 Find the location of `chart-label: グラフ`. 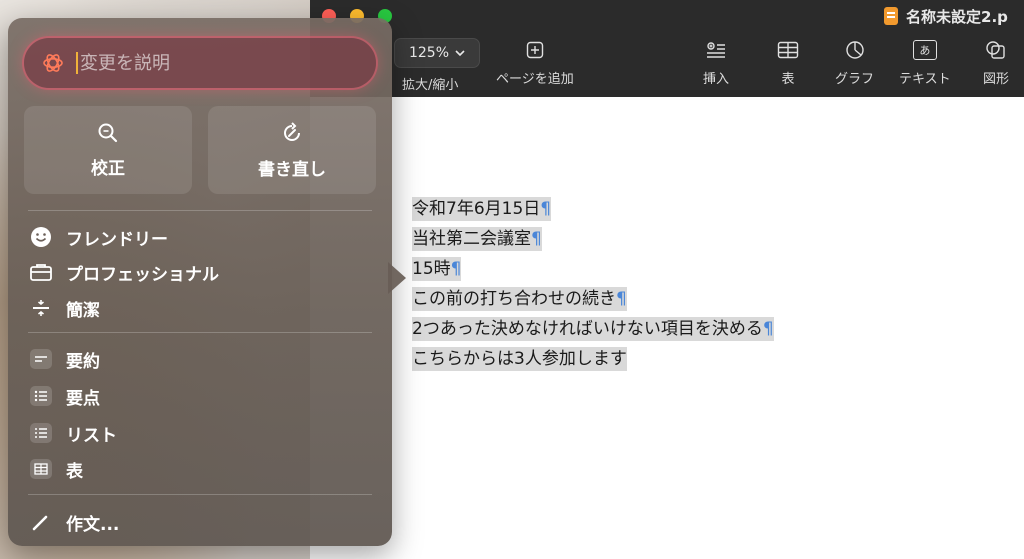

chart-label: グラフ is located at coordinates (855, 79).